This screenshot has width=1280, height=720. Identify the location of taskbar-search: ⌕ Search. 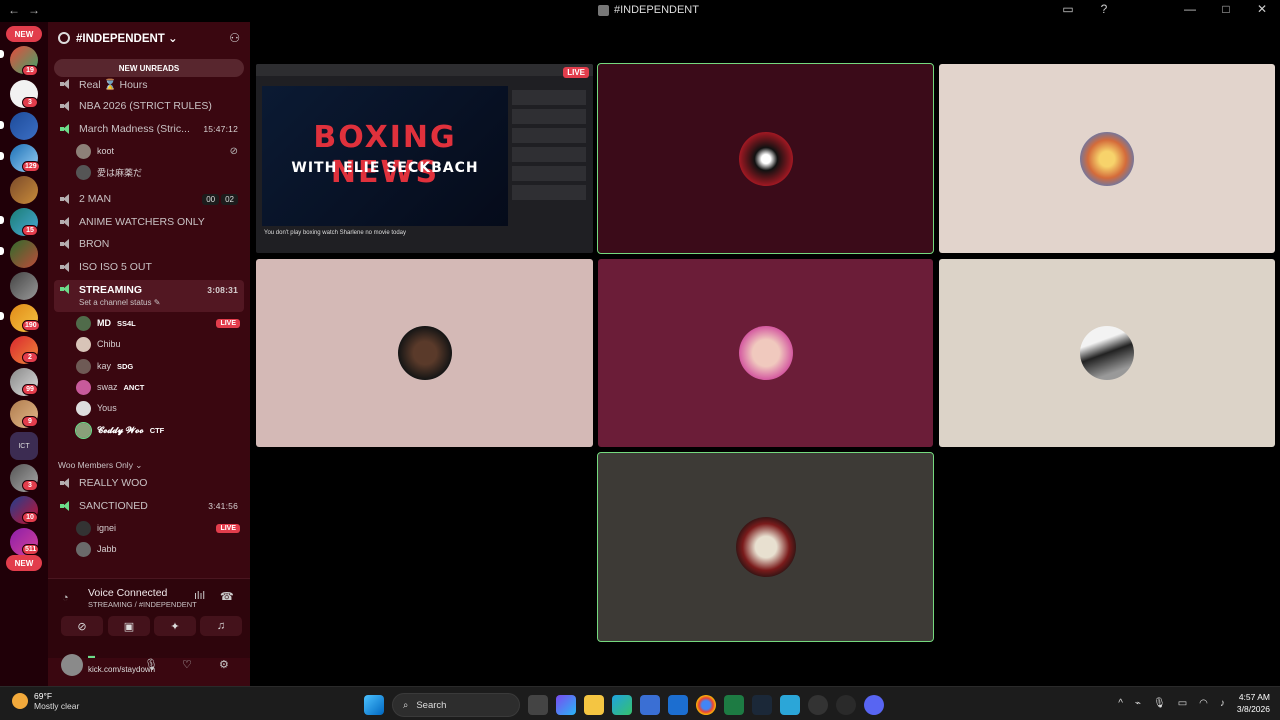
(456, 705).